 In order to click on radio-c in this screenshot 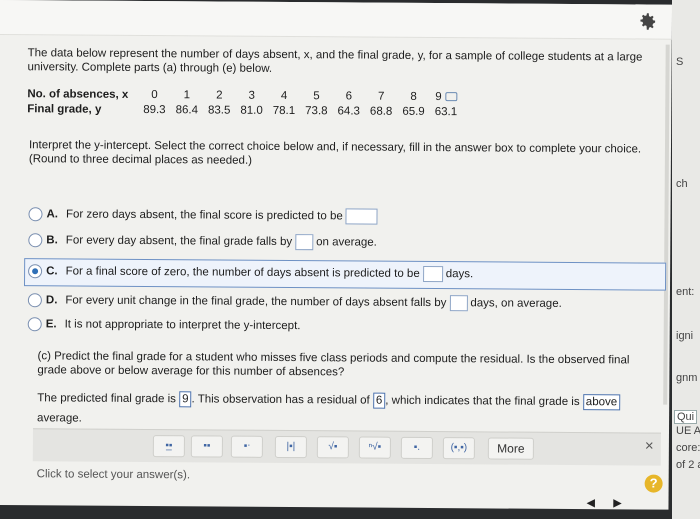, I will do `click(35, 271)`.